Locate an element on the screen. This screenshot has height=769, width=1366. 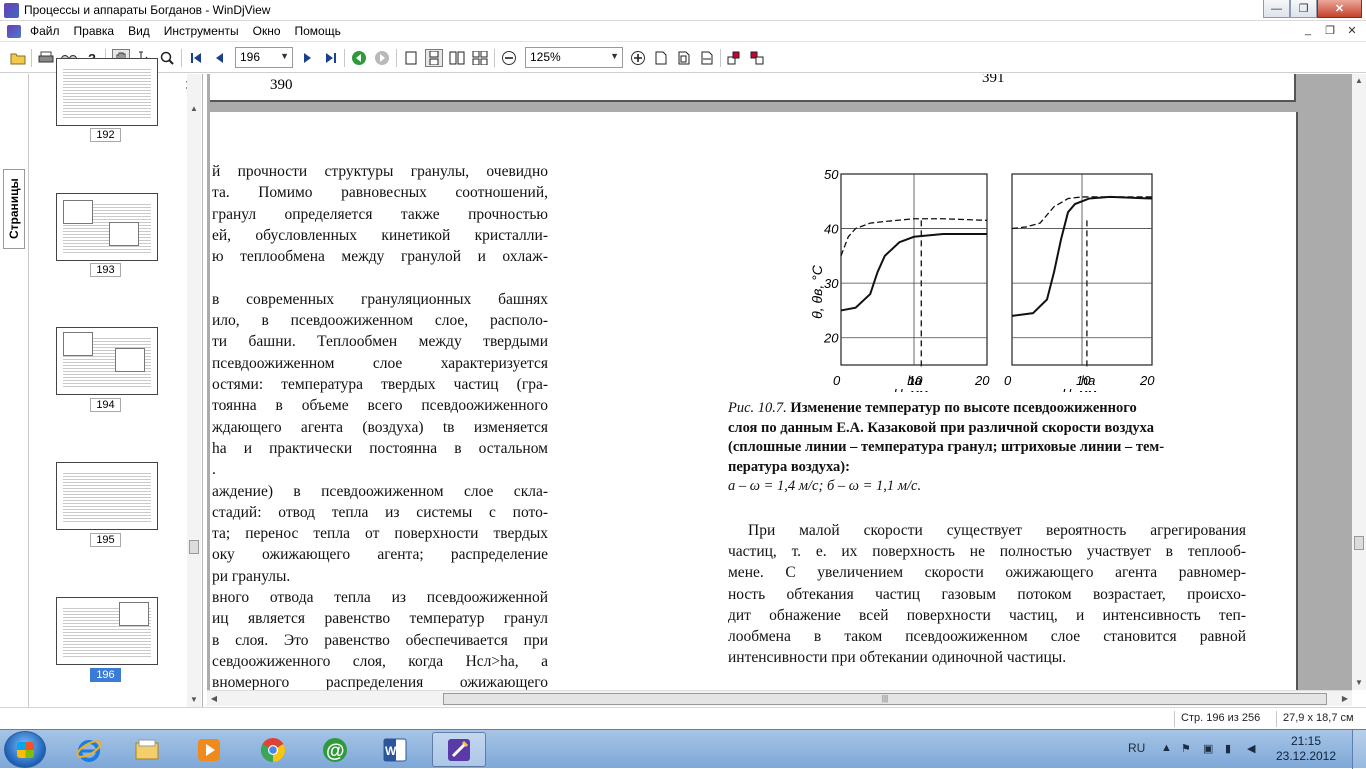
single-page-icon is located at coordinates (411, 58).